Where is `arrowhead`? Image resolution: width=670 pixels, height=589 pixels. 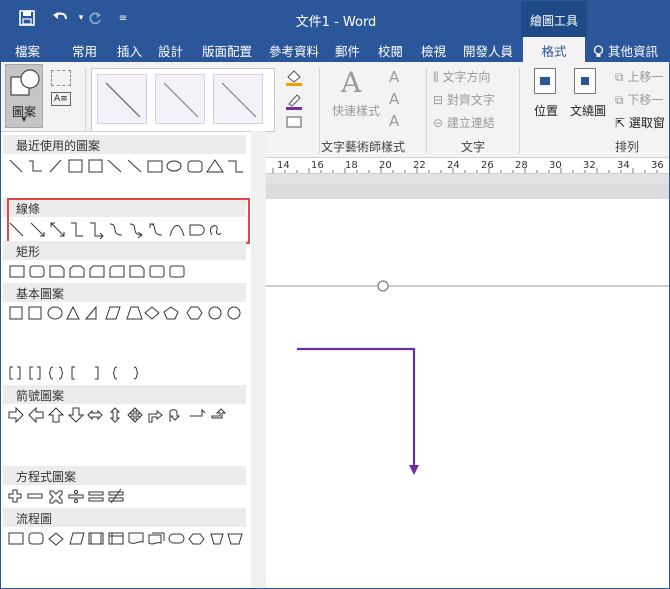 arrowhead is located at coordinates (414, 470).